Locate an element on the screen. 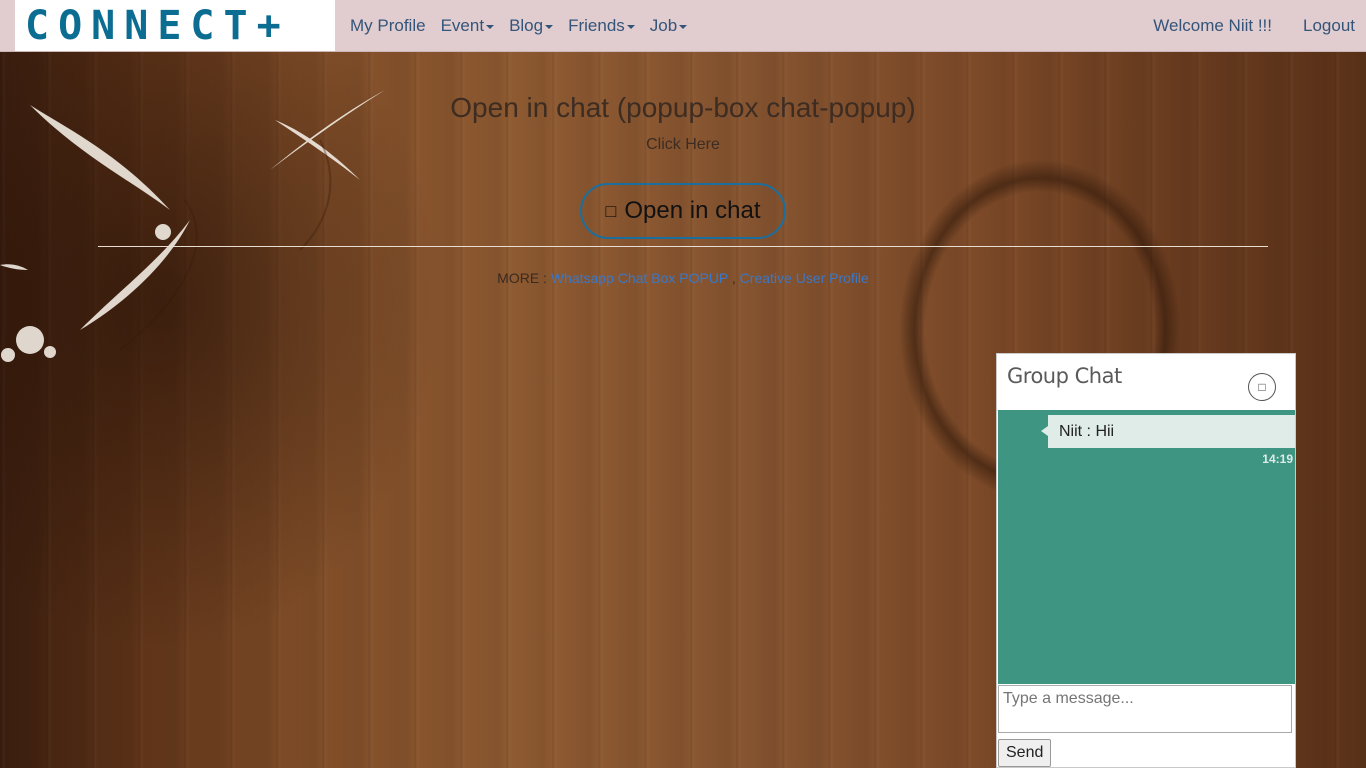 The width and height of the screenshot is (1366, 768). nav-blog: Blog is located at coordinates (531, 25).